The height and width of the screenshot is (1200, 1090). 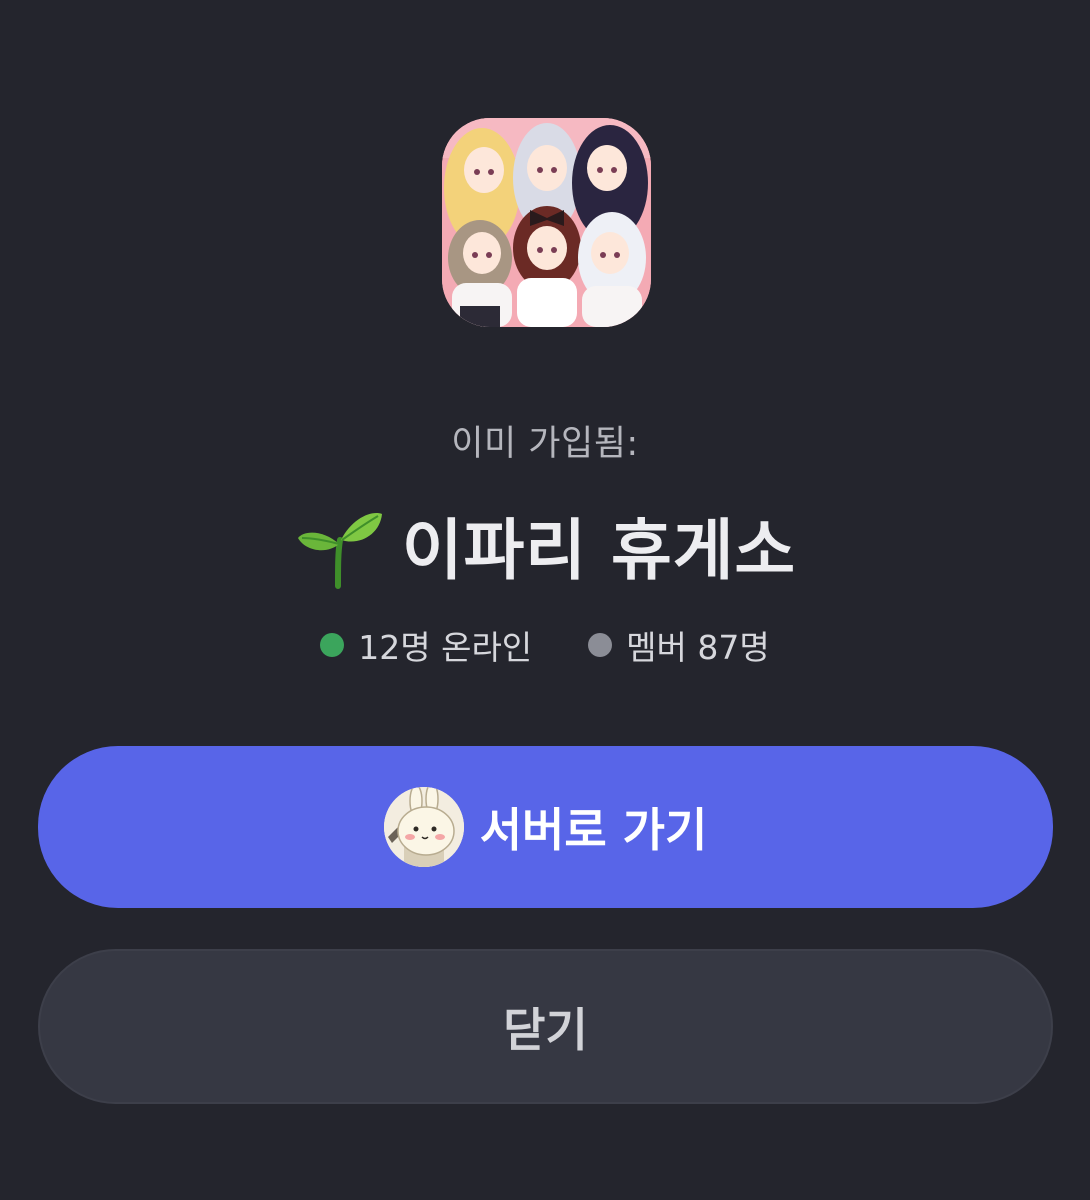 What do you see at coordinates (445, 647) in the screenshot?
I see `online-count-text: 12명 온라인` at bounding box center [445, 647].